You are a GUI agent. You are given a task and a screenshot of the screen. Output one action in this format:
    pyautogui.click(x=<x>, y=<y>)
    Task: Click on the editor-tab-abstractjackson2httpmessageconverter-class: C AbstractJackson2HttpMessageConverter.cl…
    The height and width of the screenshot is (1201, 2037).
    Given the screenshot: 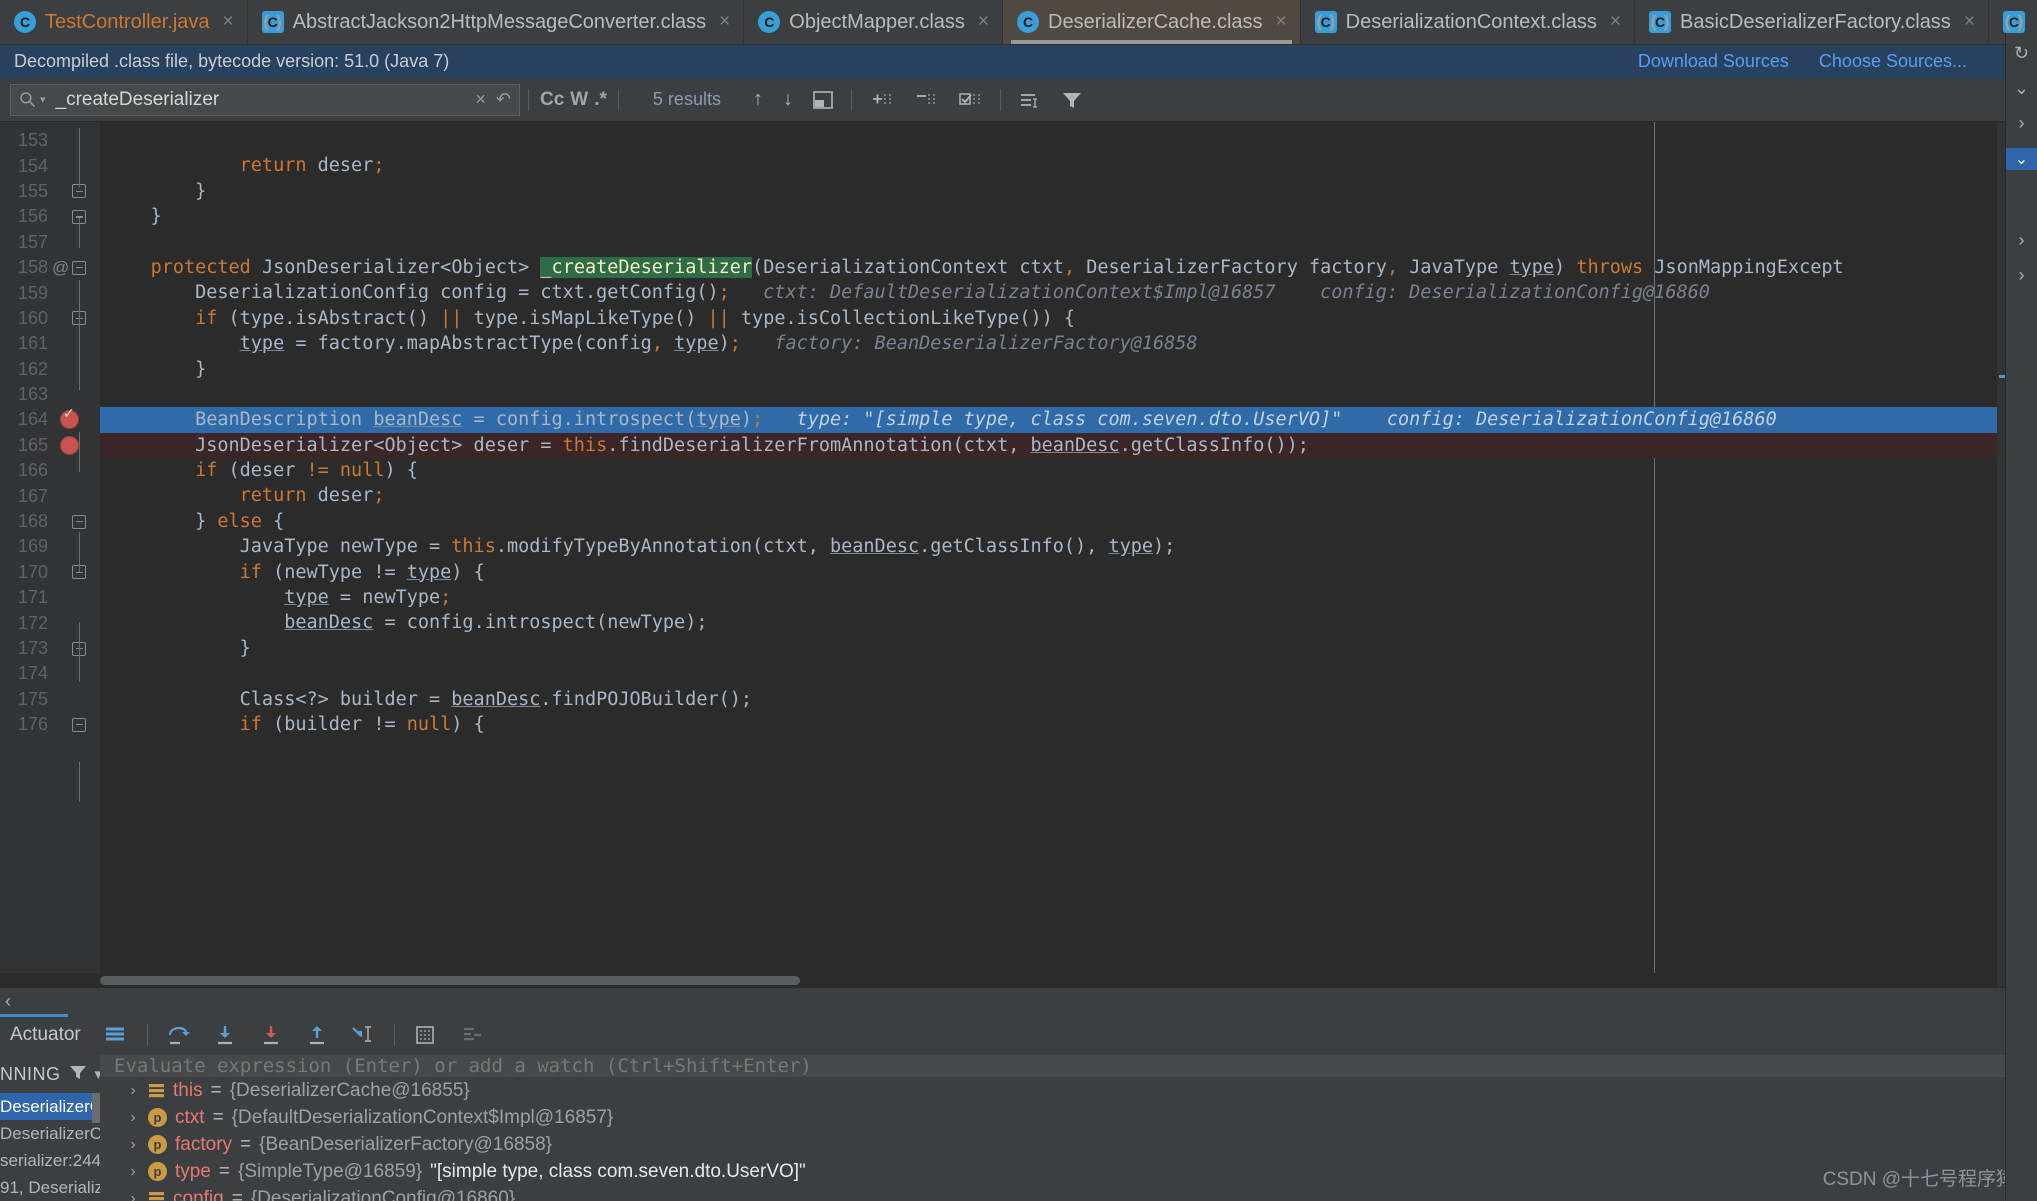 What is the action you would take?
    pyautogui.click(x=496, y=22)
    